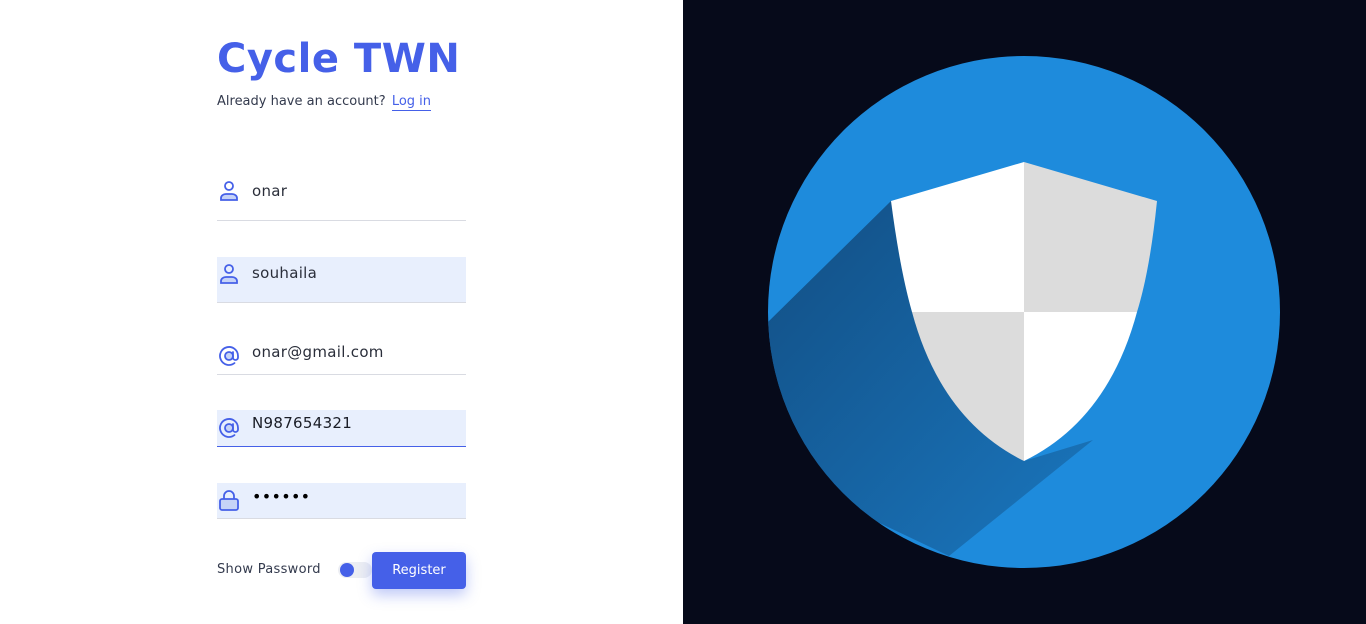  Describe the element at coordinates (355, 570) in the screenshot. I see `show-password-toggle` at that location.